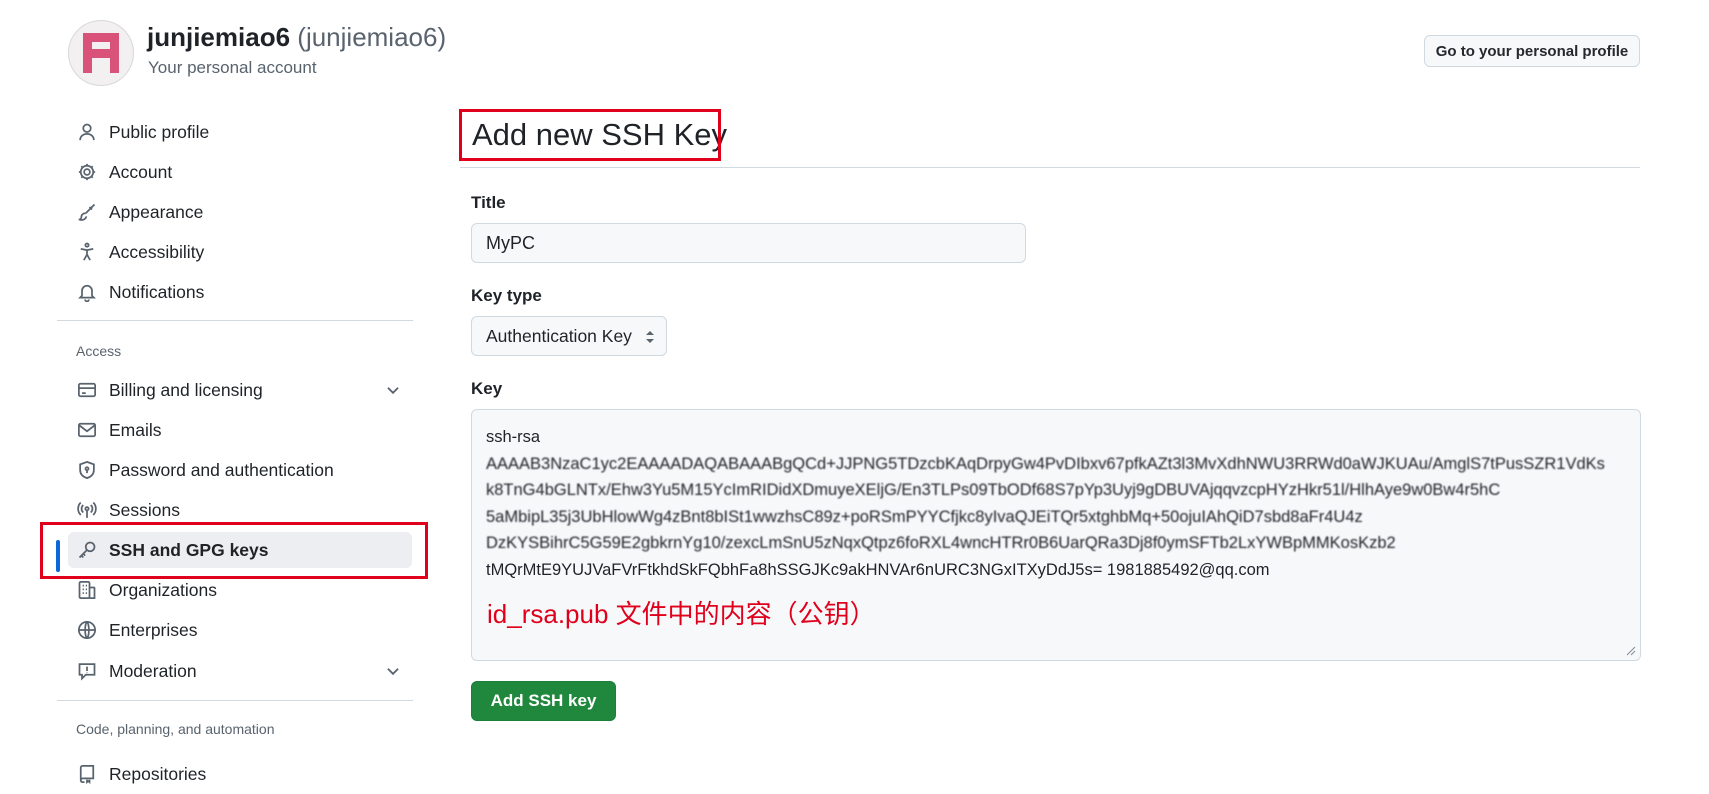  What do you see at coordinates (135, 429) in the screenshot?
I see `sidebar-item-label: Emails` at bounding box center [135, 429].